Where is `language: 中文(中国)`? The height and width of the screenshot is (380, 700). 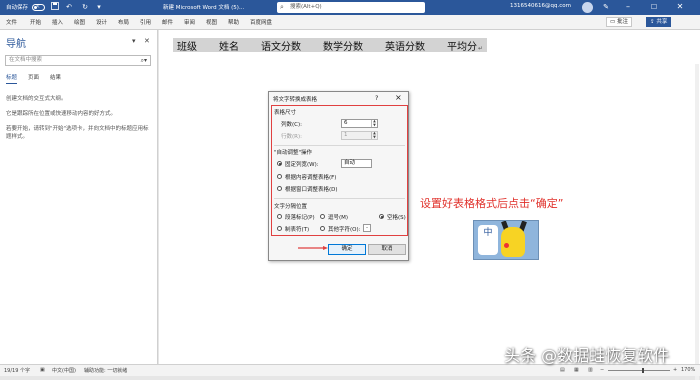
language: 中文(中国) is located at coordinates (64, 370).